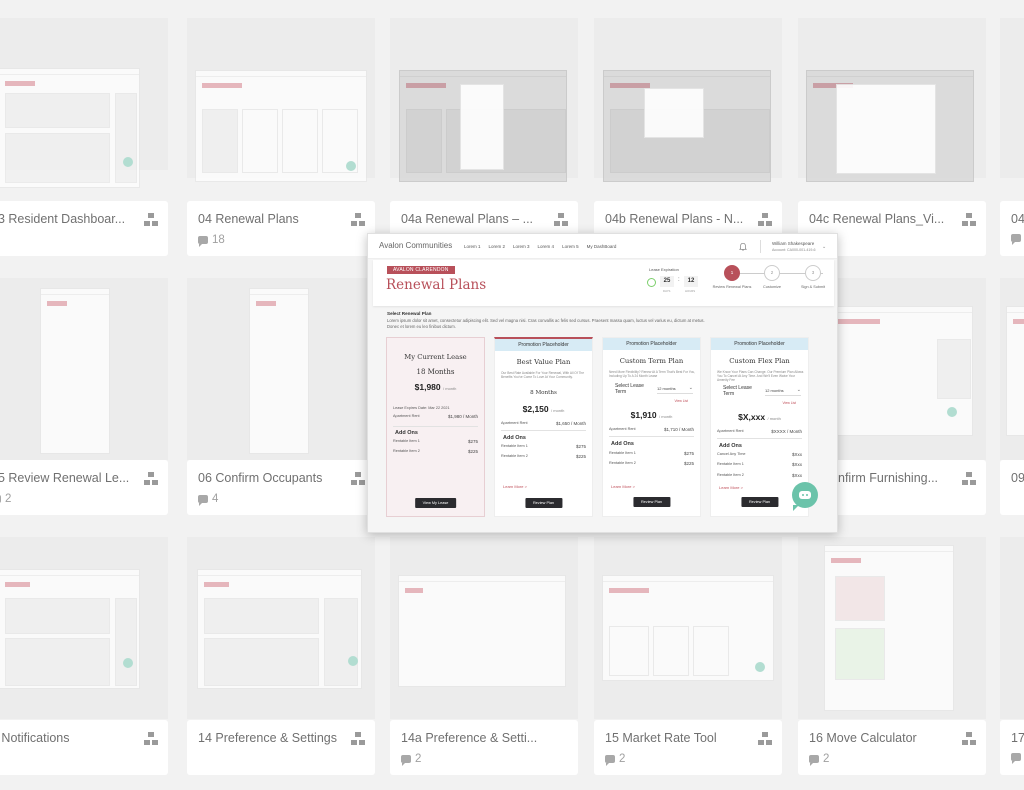 This screenshot has width=1024, height=790. What do you see at coordinates (543, 409) in the screenshot?
I see `plan-price: $2,150 / month` at bounding box center [543, 409].